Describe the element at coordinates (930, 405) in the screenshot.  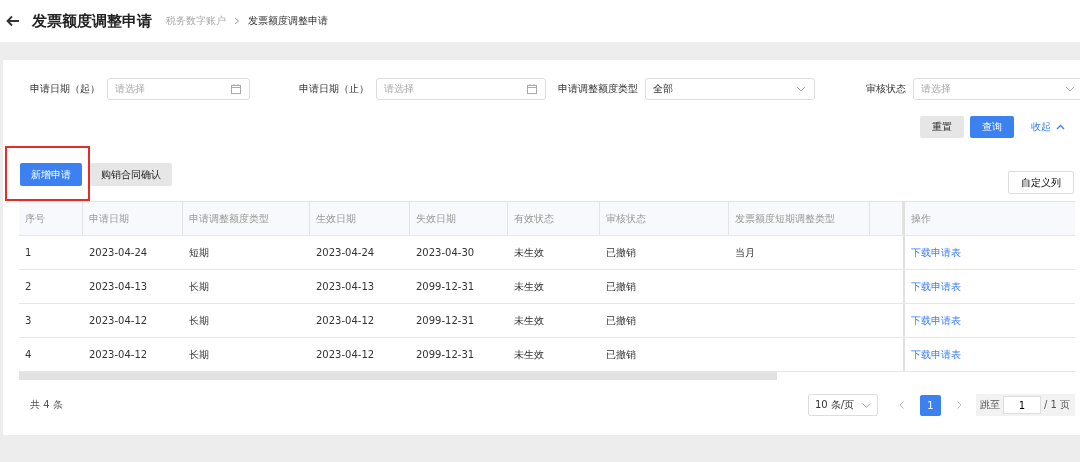
I see `page-number-button: 1` at that location.